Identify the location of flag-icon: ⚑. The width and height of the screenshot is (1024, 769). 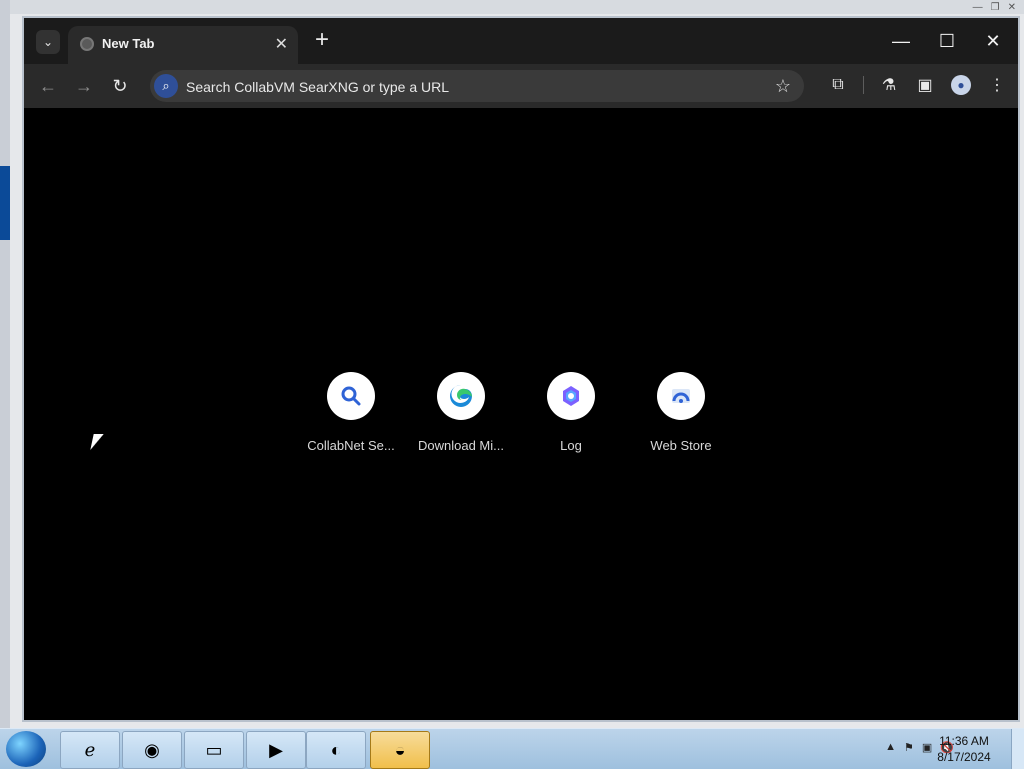
(909, 747).